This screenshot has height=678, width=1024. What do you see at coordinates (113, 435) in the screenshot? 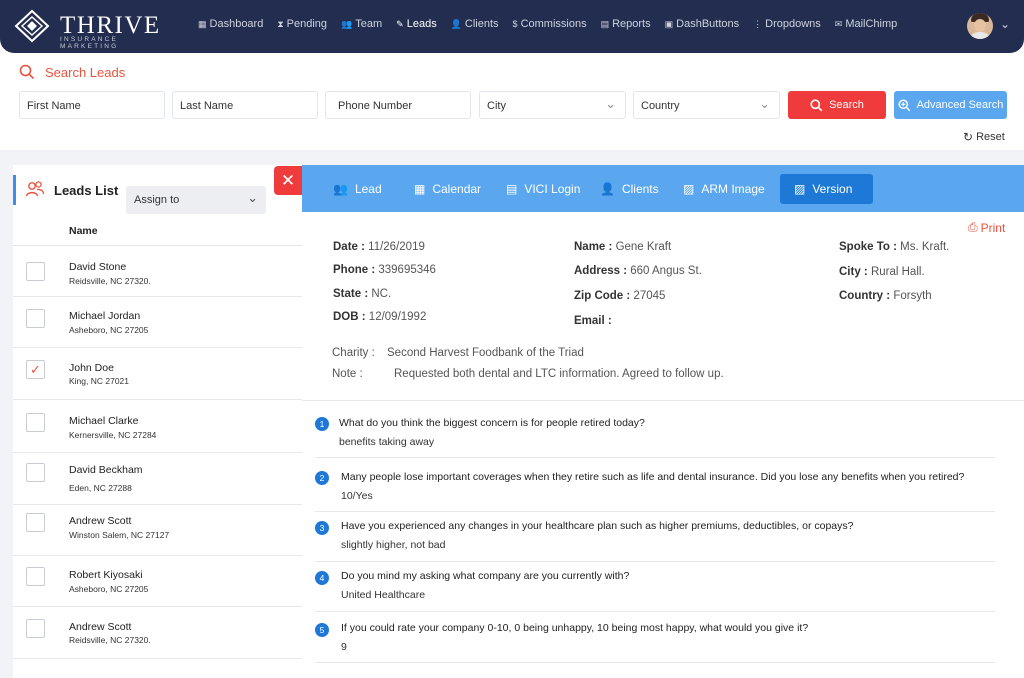
I see `lead-location: Kernersville, NC 27284` at bounding box center [113, 435].